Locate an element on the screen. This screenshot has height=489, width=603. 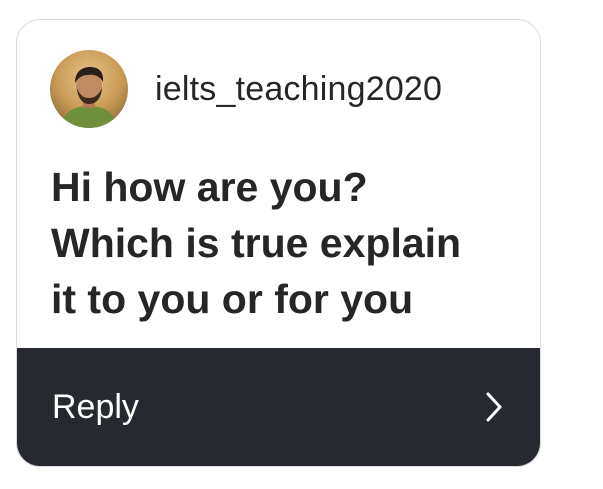
sender-header: ielts_teaching2020 is located at coordinates (246, 89).